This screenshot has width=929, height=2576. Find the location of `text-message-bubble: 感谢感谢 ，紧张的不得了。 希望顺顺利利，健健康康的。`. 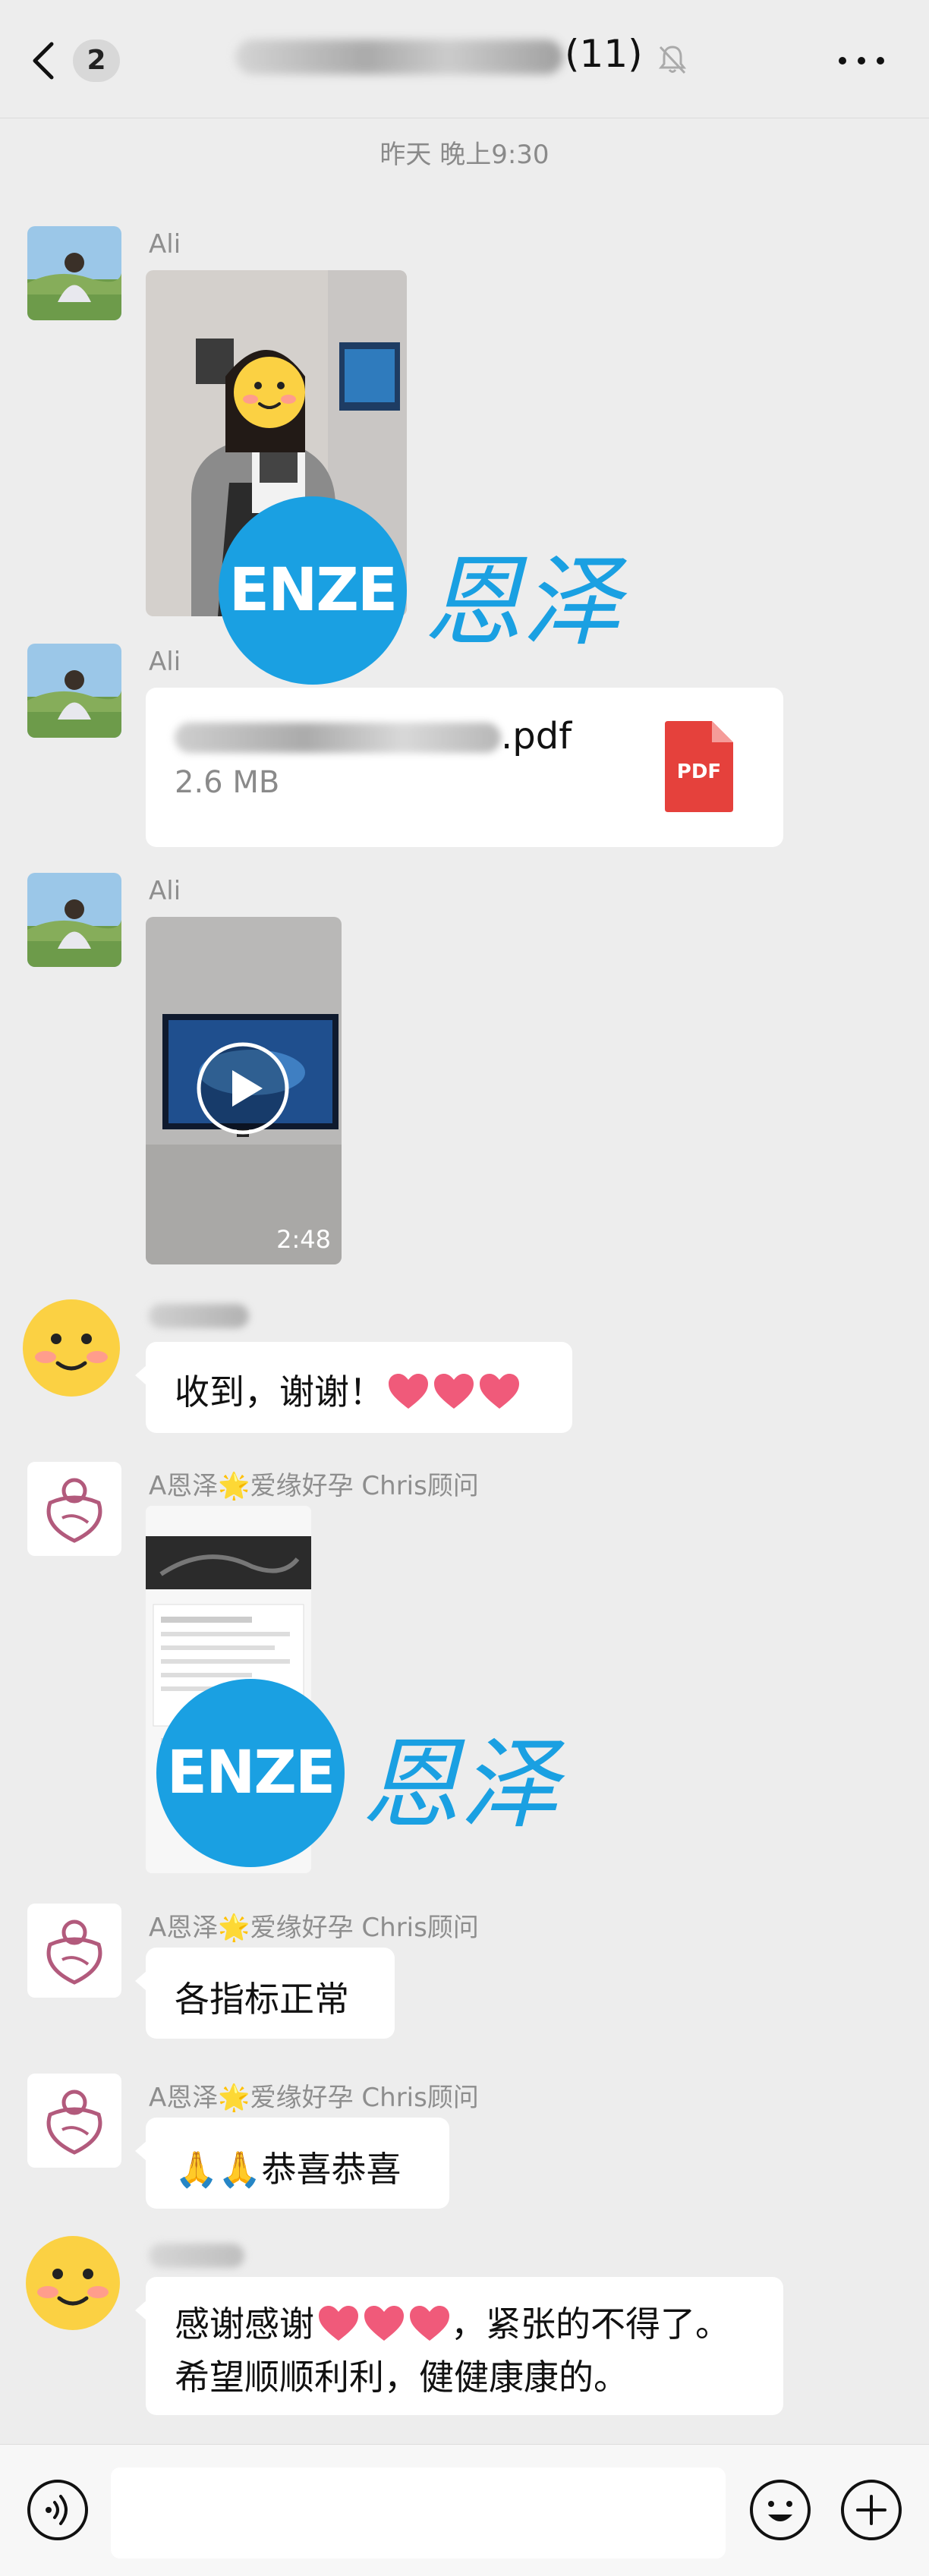

text-message-bubble: 感谢感谢 ，紧张的不得了。 希望顺顺利利，健健康康的。 is located at coordinates (459, 2346).